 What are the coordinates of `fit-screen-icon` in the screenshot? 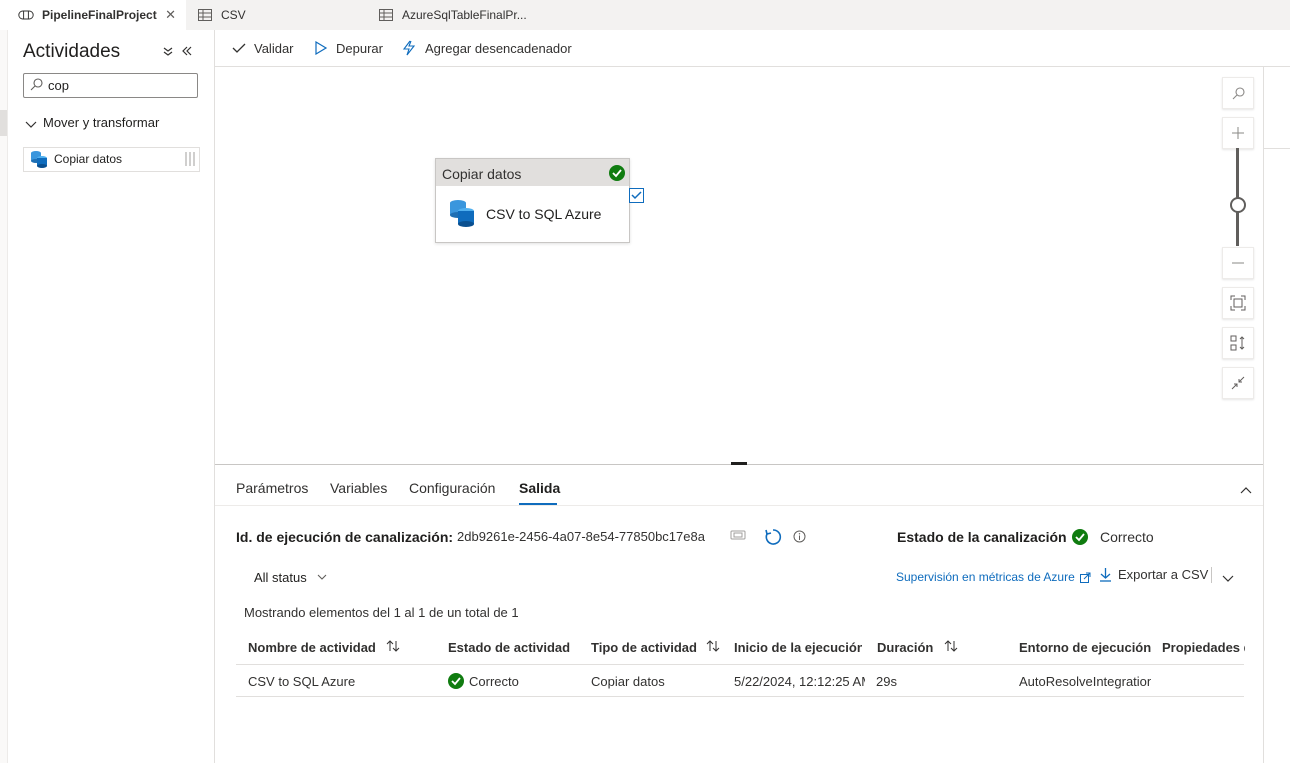 It's located at (1238, 303).